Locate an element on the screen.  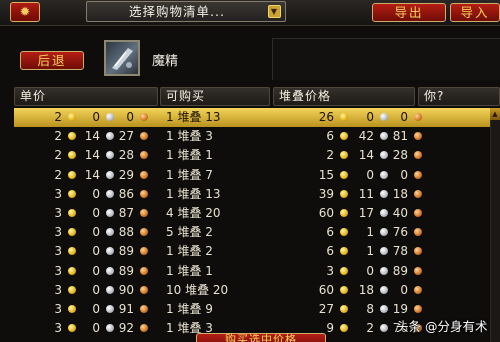
scroll-up-icon: ▲ is located at coordinates (495, 114).